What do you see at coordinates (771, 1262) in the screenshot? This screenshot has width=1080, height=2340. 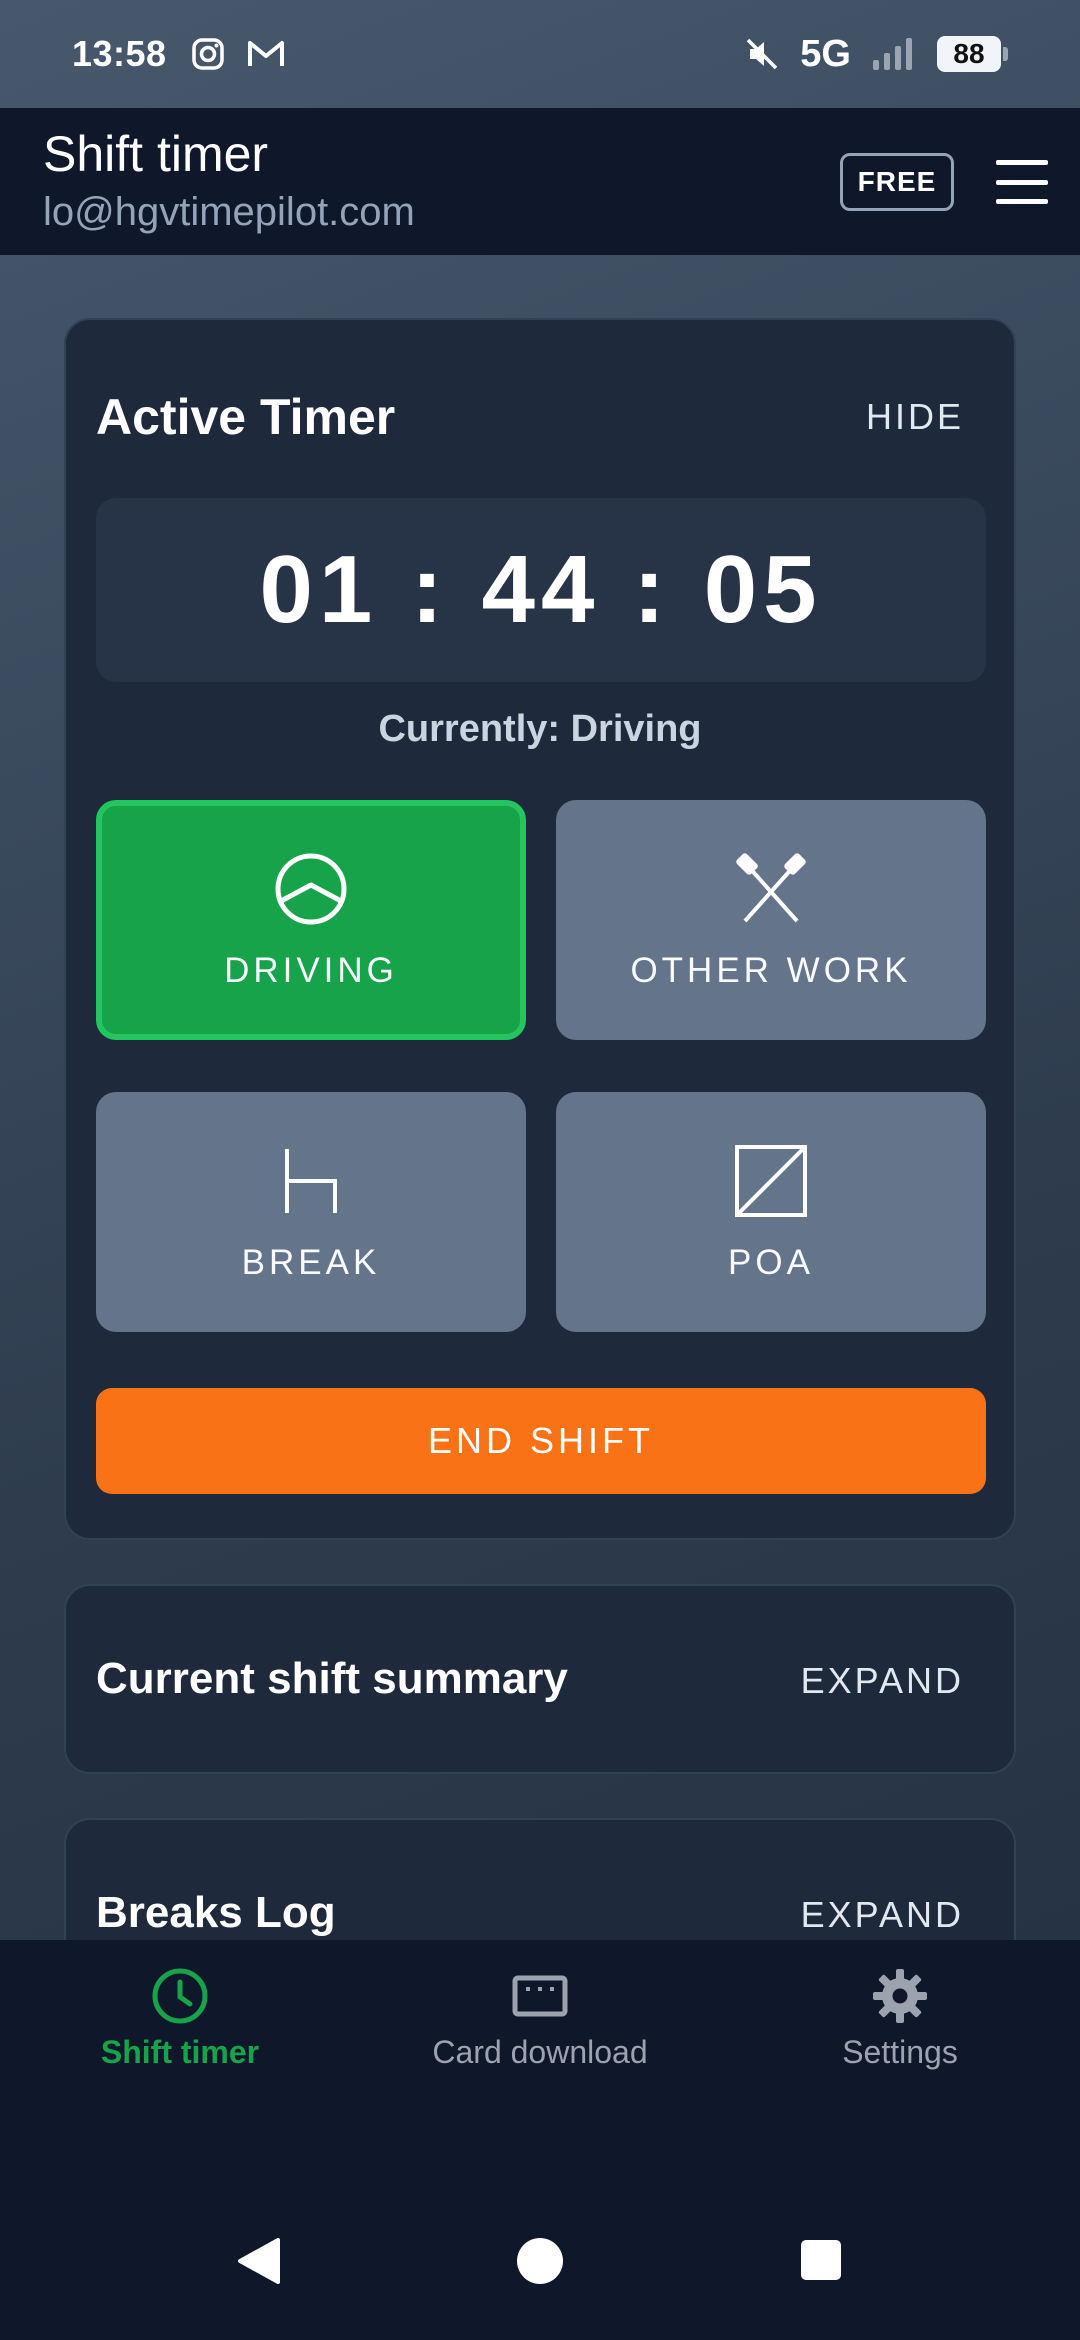 I see `poa-label: POA` at bounding box center [771, 1262].